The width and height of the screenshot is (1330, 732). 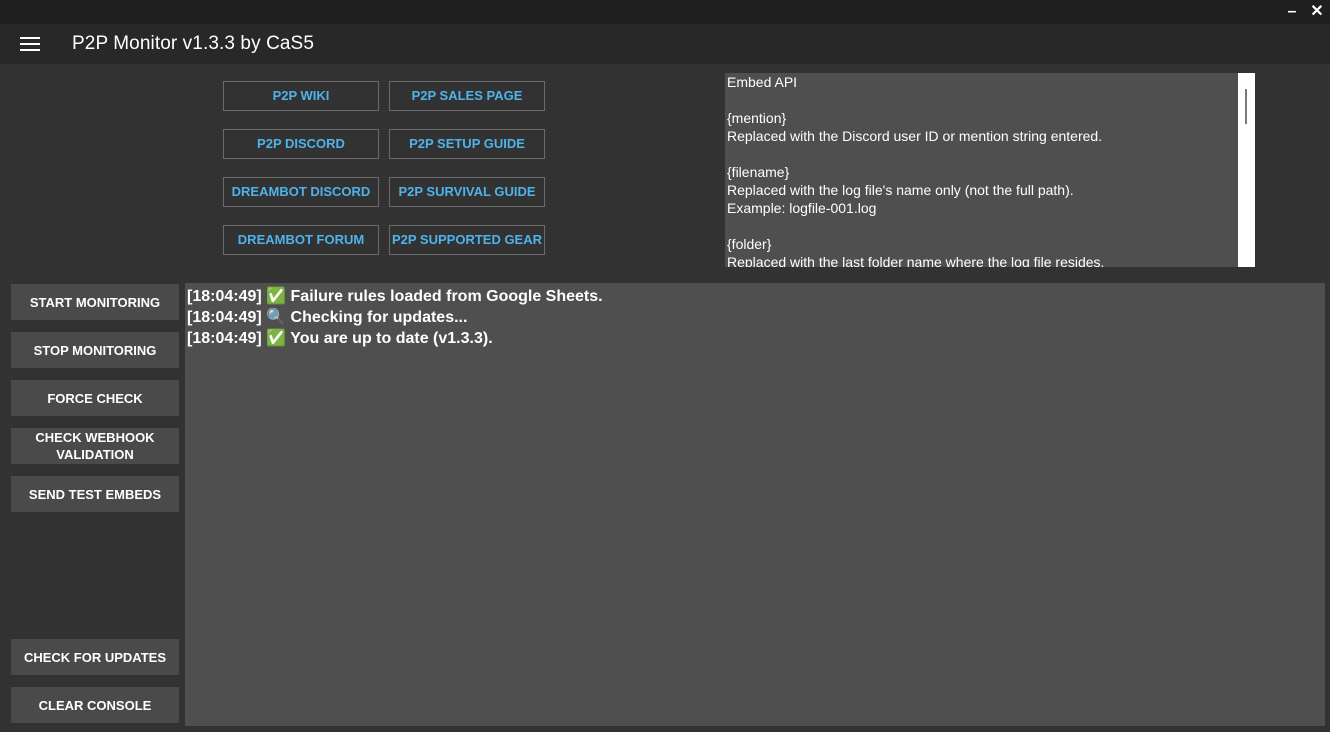 What do you see at coordinates (467, 144) in the screenshot?
I see `p2p-setup-guide-button: P2P SETUP GUIDE` at bounding box center [467, 144].